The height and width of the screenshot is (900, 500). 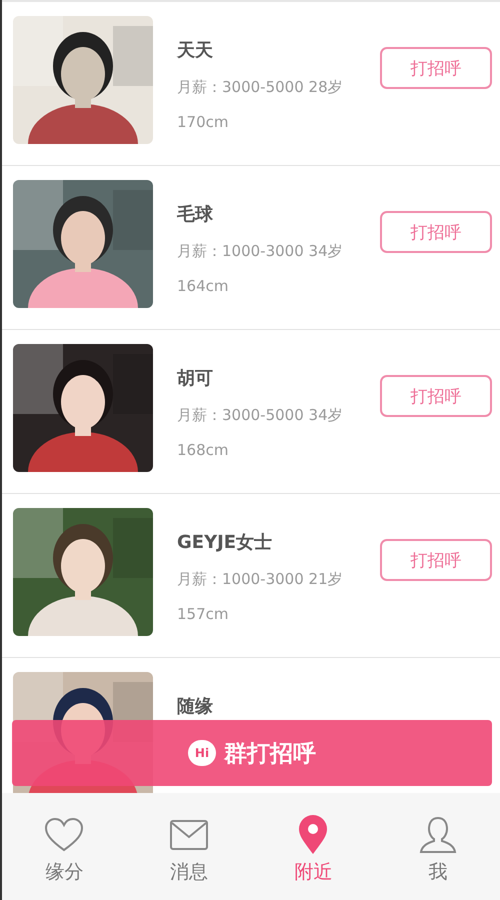 I want to click on user-icon, so click(x=437, y=835).